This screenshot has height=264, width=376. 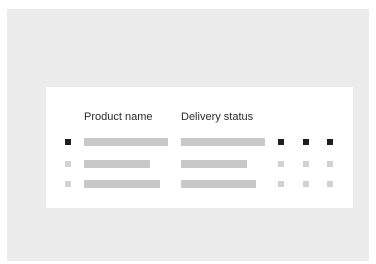 I want to click on column-header-delivery-status: Delivery status, so click(x=217, y=117).